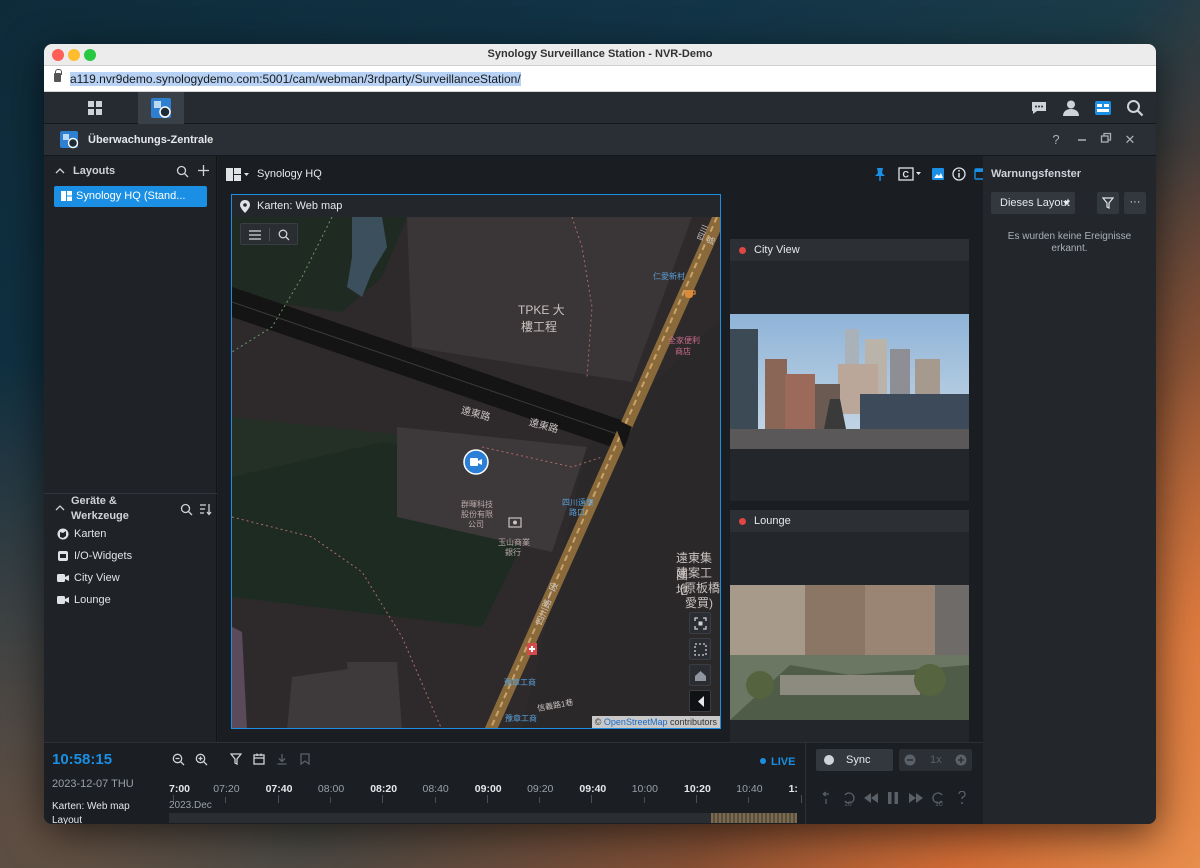 The image size is (1200, 868). Describe the element at coordinates (95, 108) in the screenshot. I see `main-menu-button` at that location.